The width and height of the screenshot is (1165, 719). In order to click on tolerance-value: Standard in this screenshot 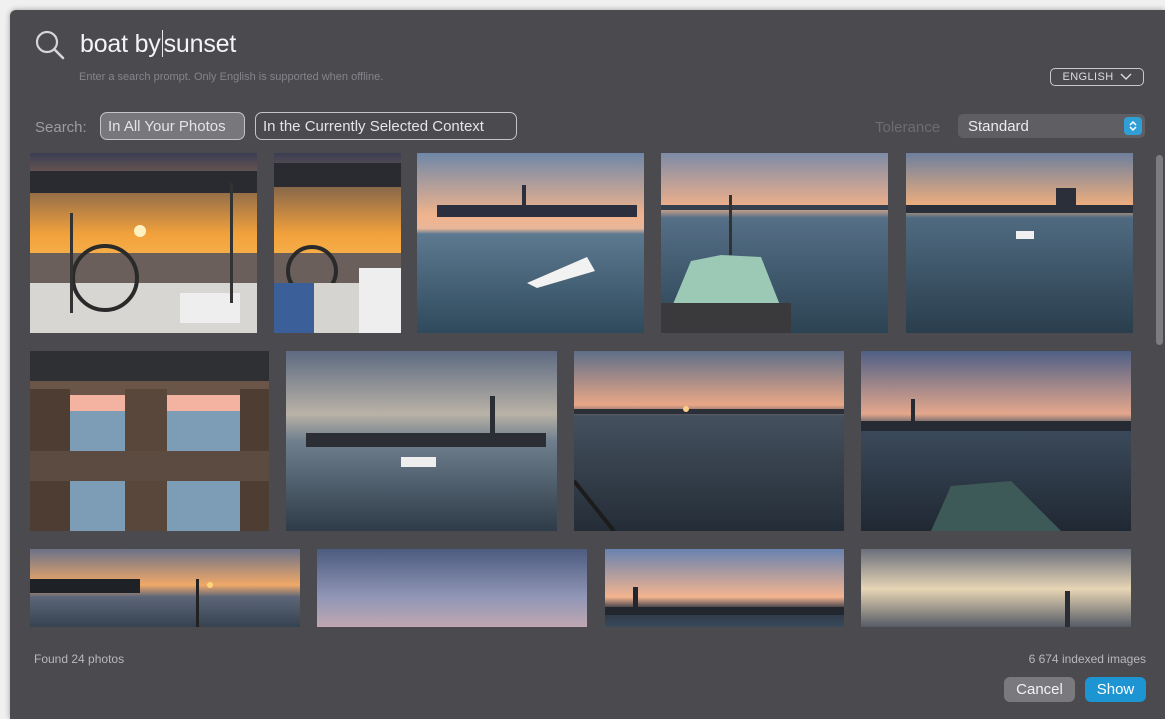, I will do `click(998, 126)`.